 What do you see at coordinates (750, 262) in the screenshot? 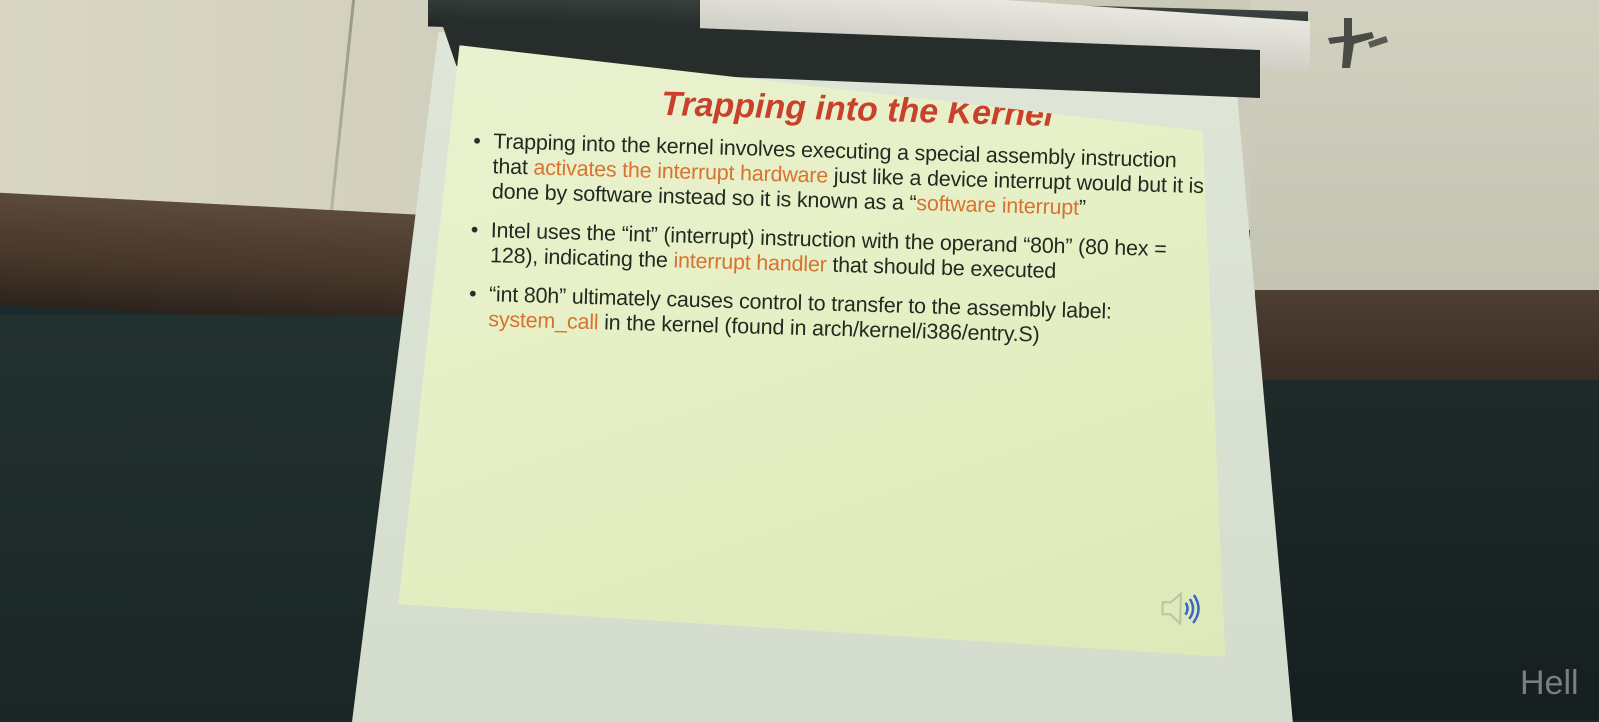
I see `highlighted-text: interrupt handler` at bounding box center [750, 262].